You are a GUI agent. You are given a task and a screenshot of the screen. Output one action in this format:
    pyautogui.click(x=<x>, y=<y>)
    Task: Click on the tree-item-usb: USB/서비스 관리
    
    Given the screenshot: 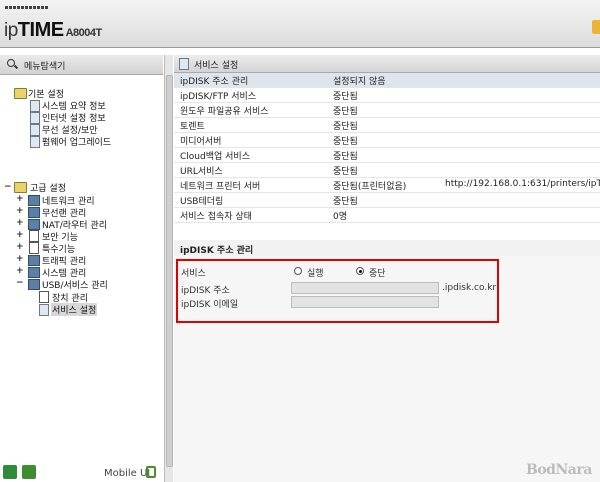 What is the action you would take?
    pyautogui.click(x=75, y=284)
    